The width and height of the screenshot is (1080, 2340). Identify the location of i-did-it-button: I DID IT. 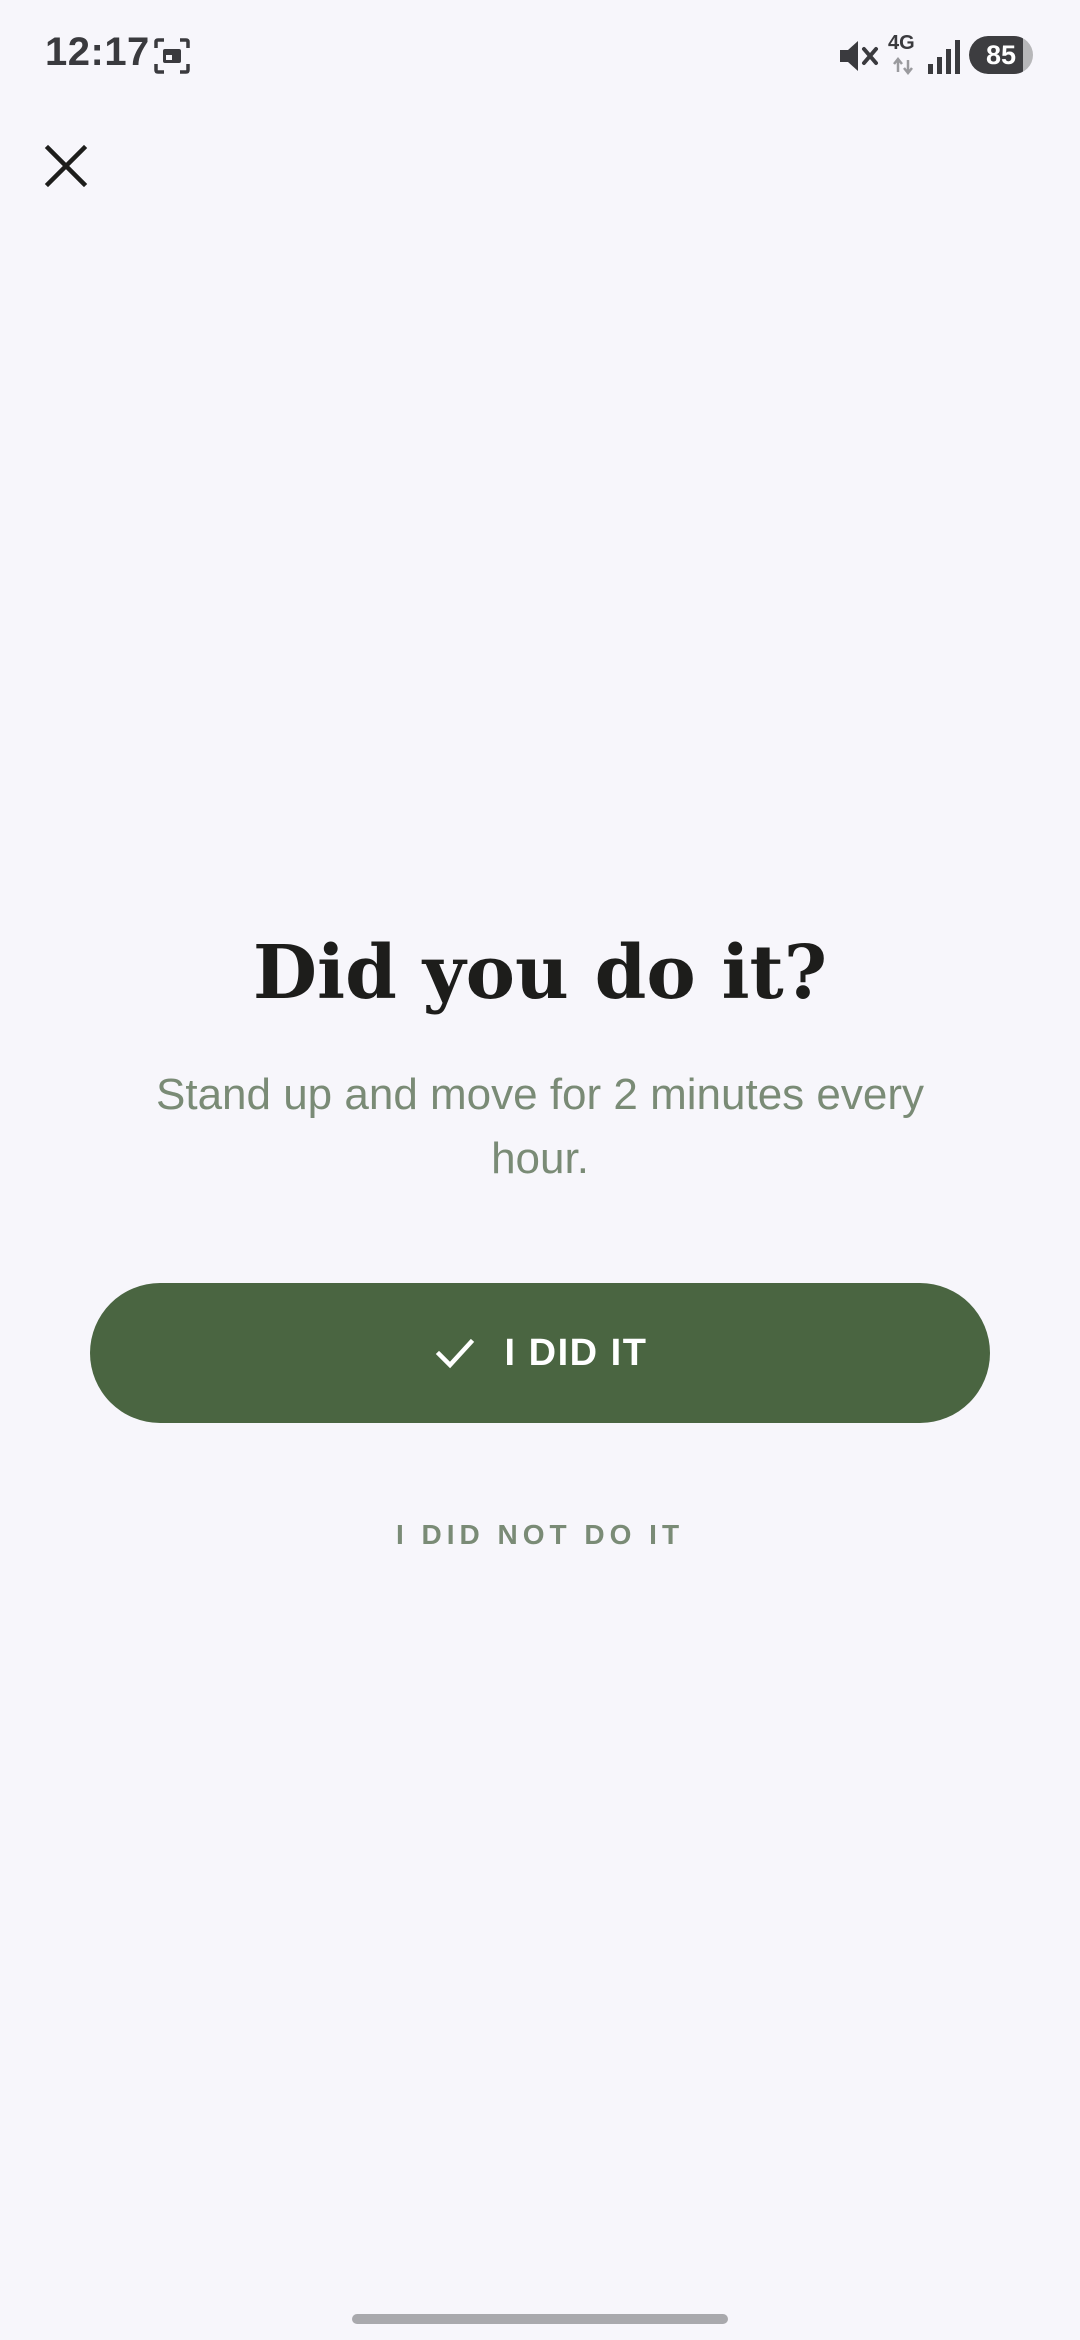
(540, 1353).